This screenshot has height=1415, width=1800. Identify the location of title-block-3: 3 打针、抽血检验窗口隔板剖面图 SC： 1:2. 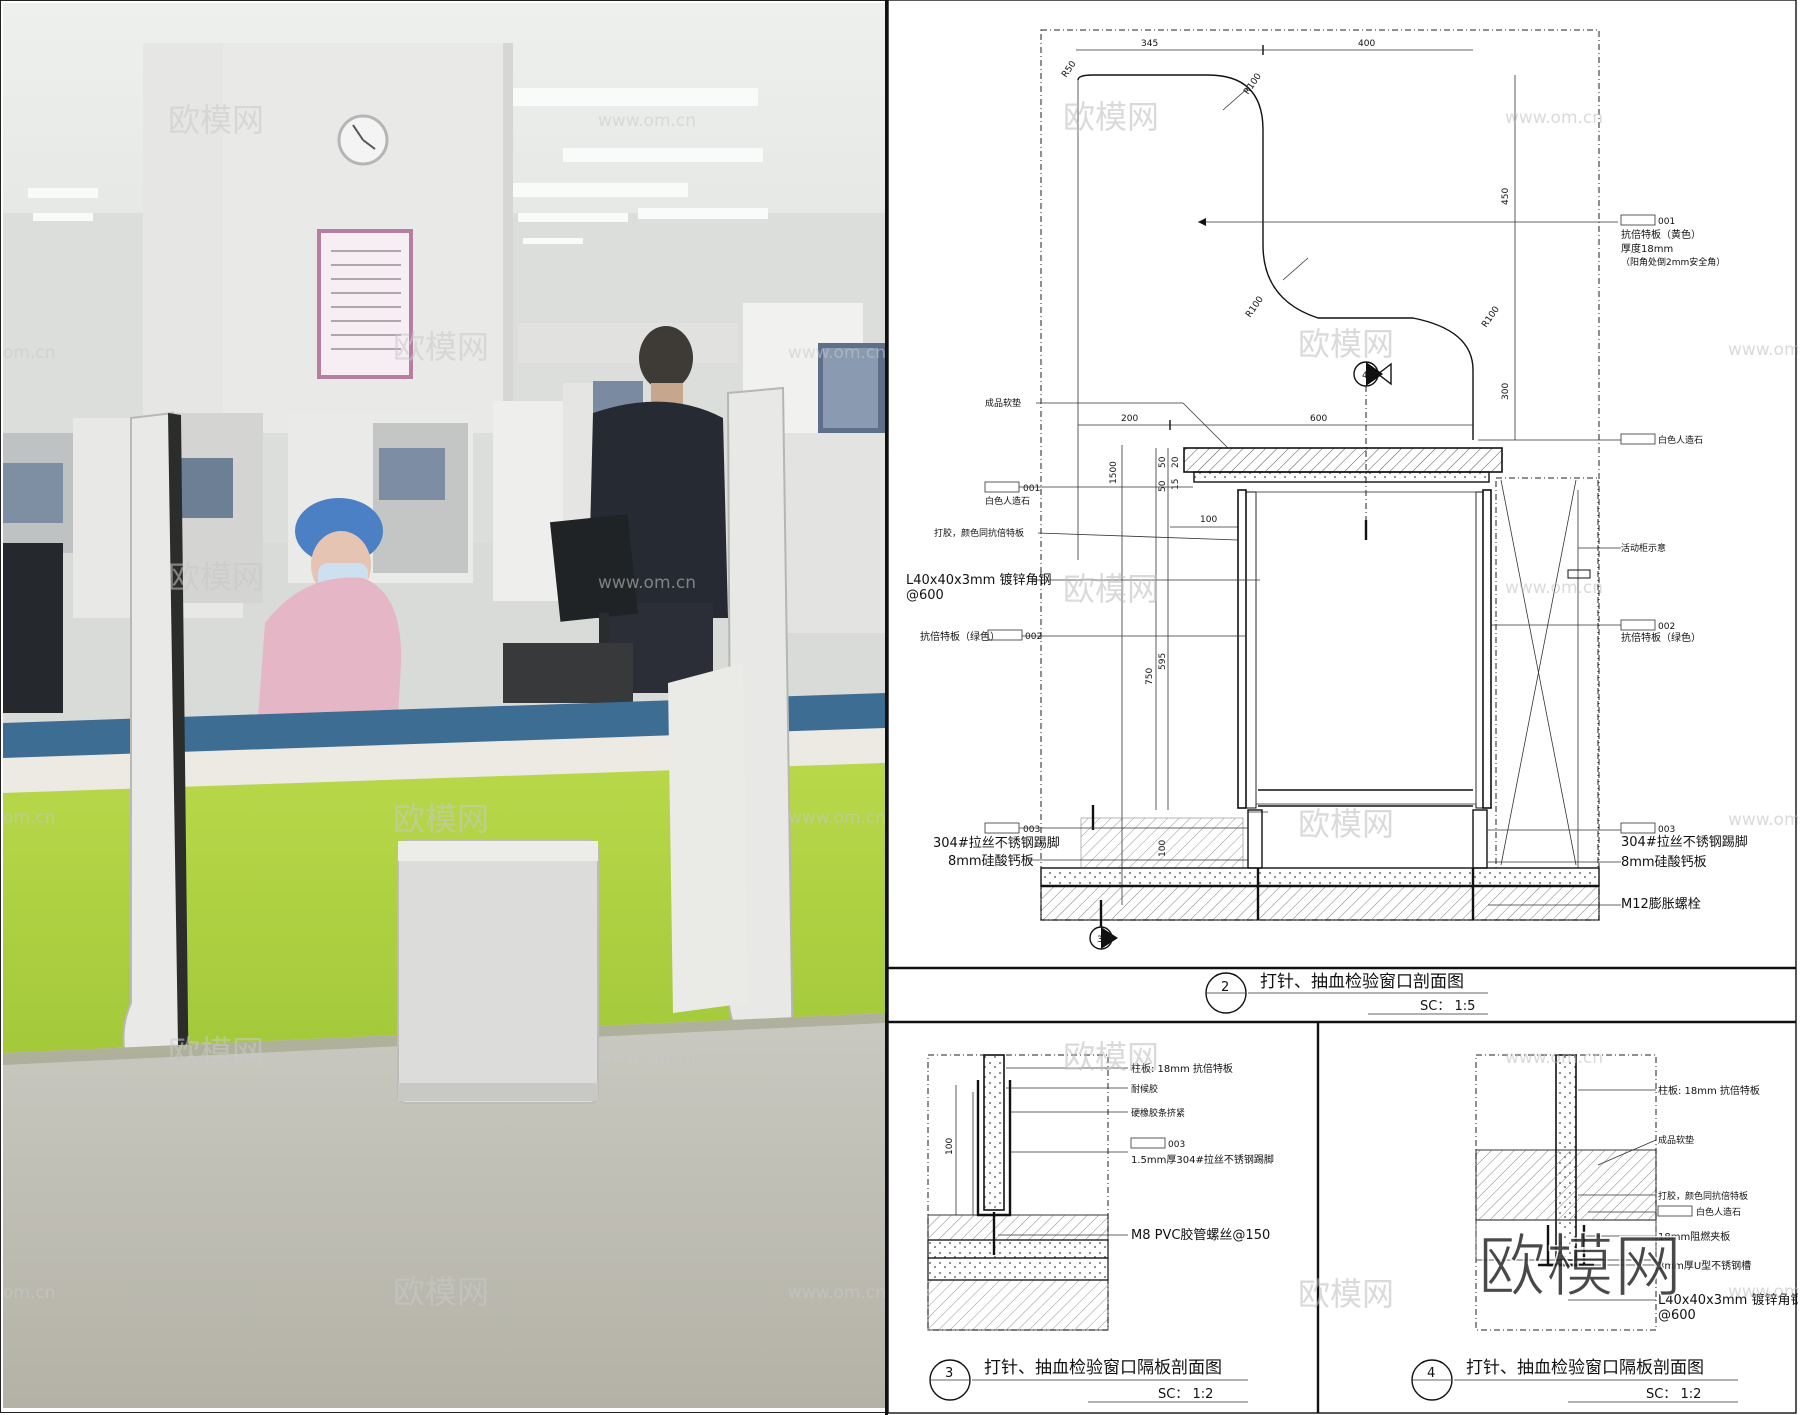
(1088, 1380).